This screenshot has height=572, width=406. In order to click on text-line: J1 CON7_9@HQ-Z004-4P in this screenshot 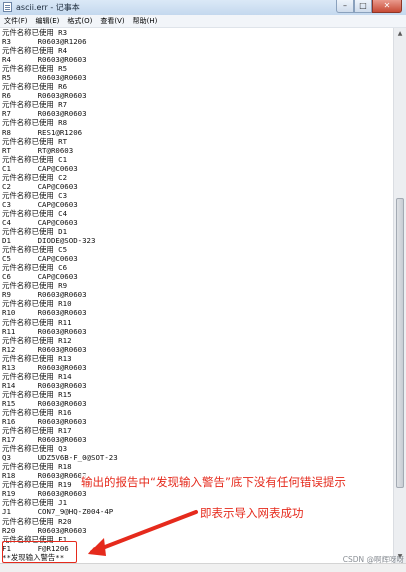, I will do `click(58, 512)`.